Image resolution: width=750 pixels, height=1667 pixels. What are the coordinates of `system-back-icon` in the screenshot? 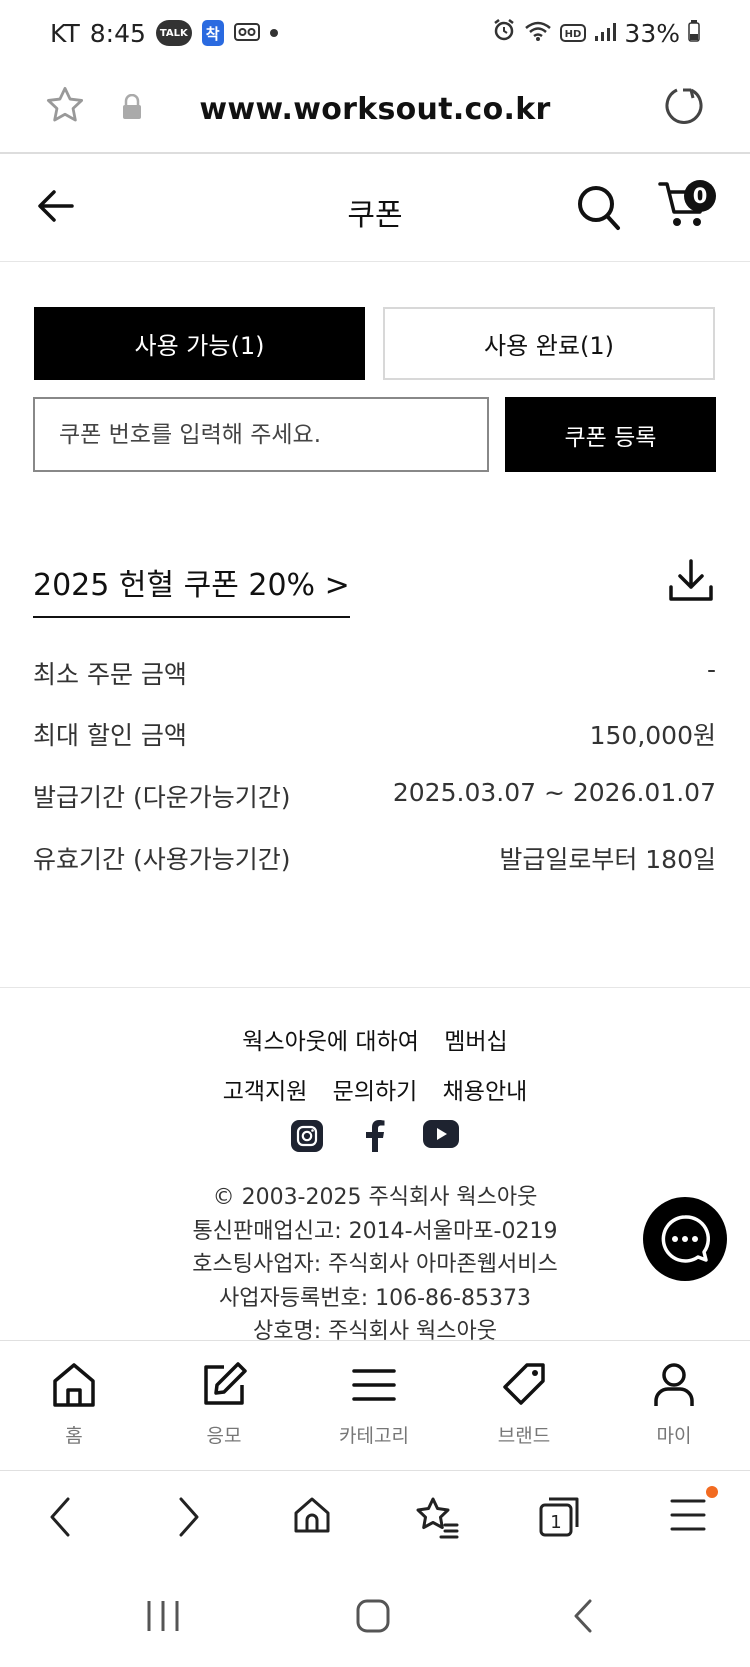 It's located at (584, 1618).